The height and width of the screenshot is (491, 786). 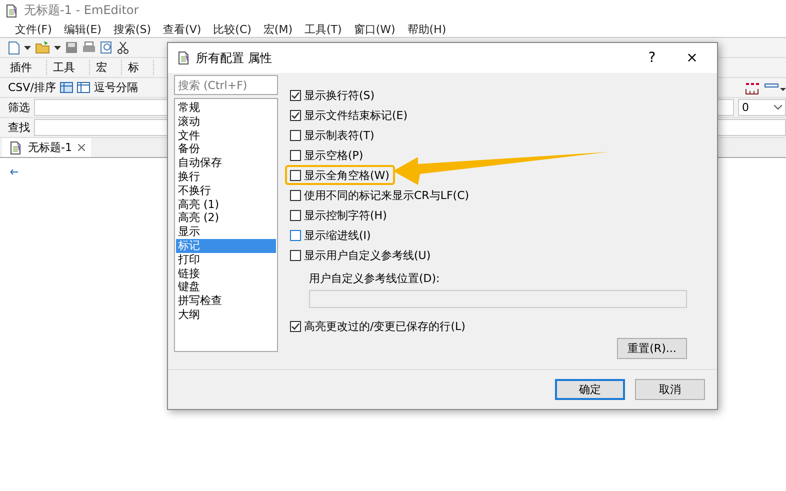 What do you see at coordinates (81, 147) in the screenshot?
I see `close-icon` at bounding box center [81, 147].